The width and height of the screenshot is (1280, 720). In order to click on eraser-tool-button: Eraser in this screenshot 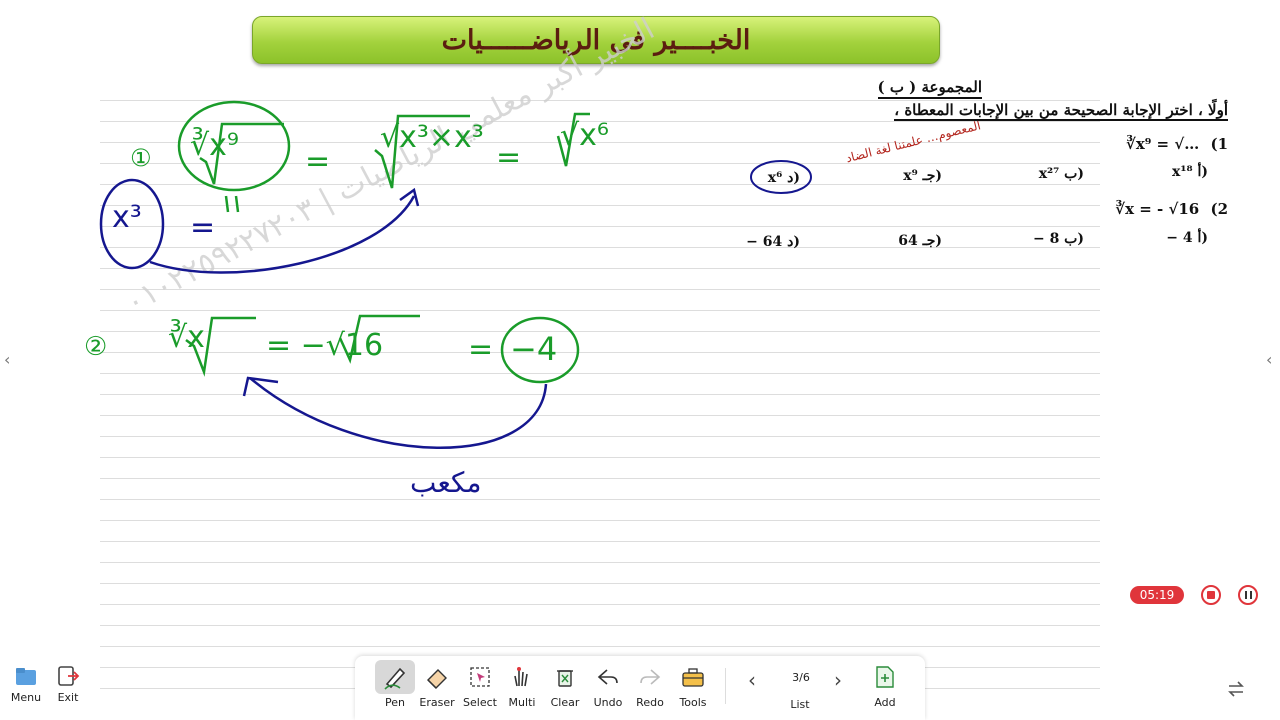, I will do `click(437, 684)`.